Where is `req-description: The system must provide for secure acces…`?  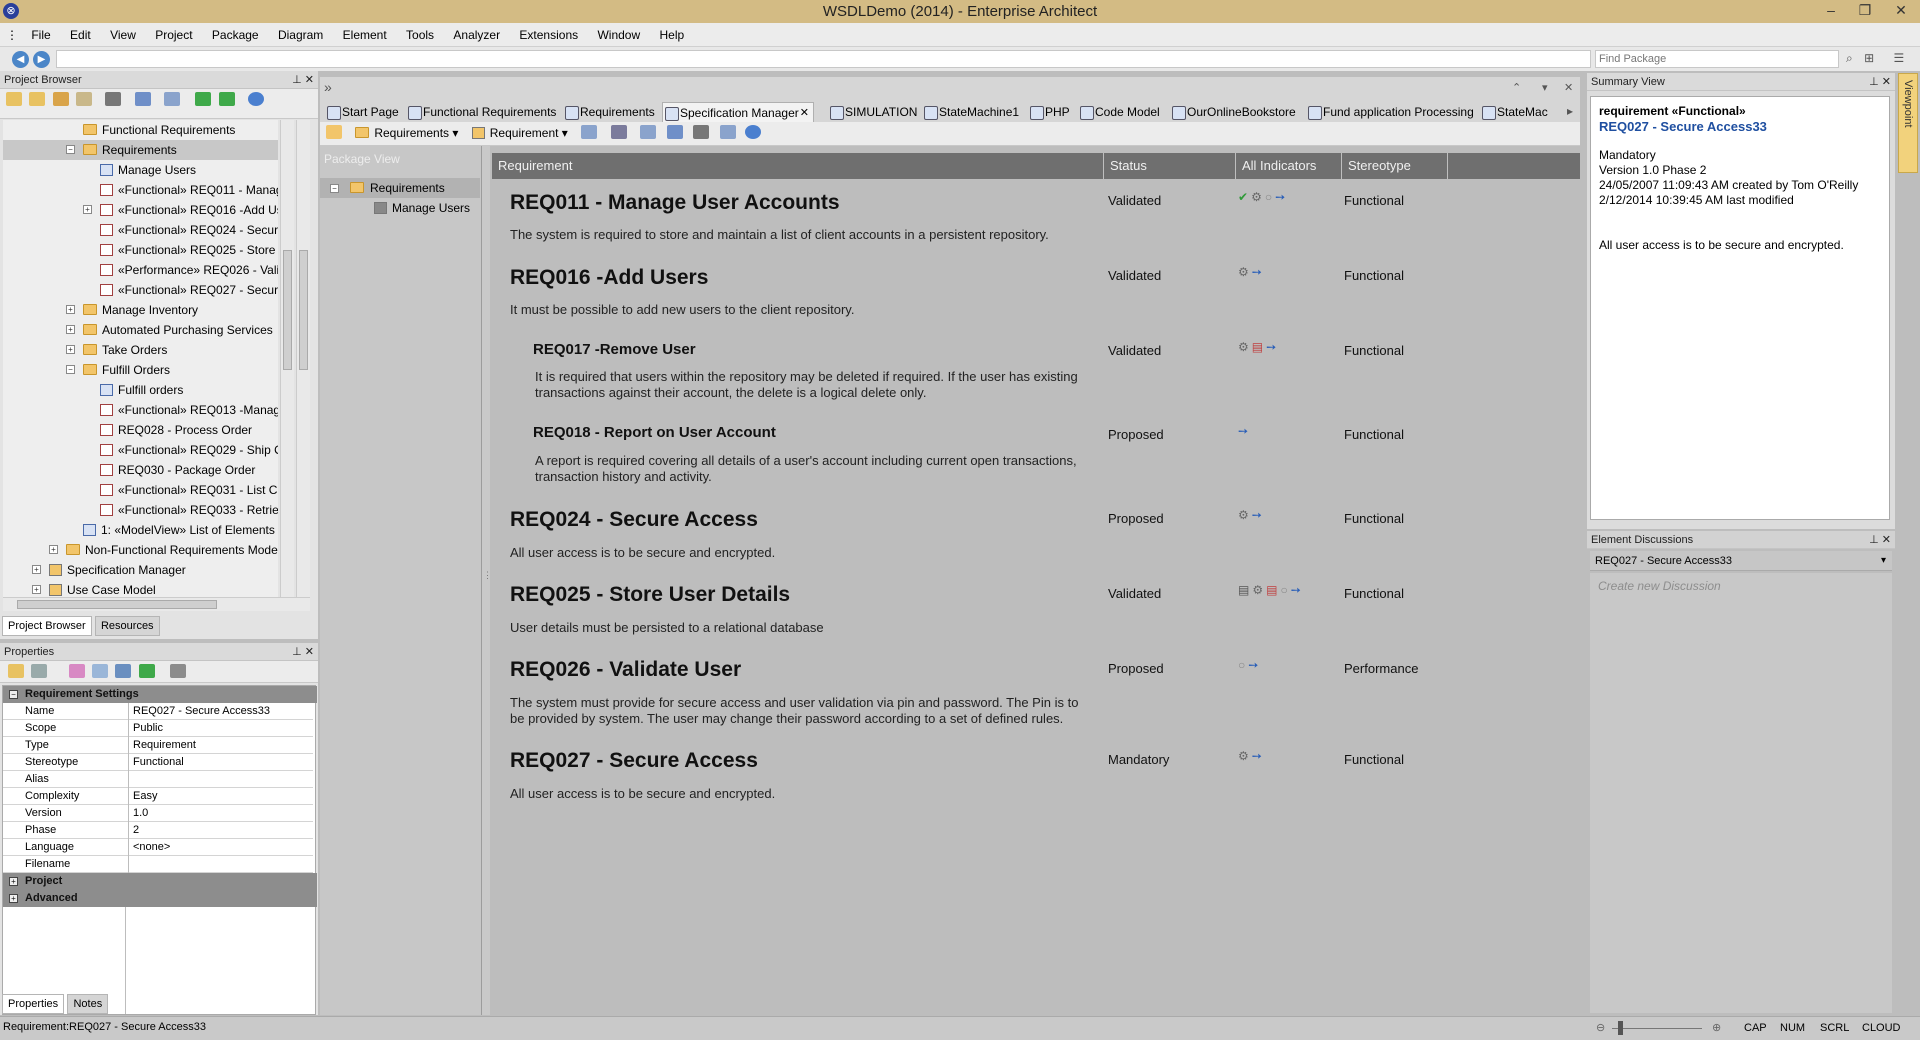
req-description: The system must provide for secure acces… is located at coordinates (800, 711).